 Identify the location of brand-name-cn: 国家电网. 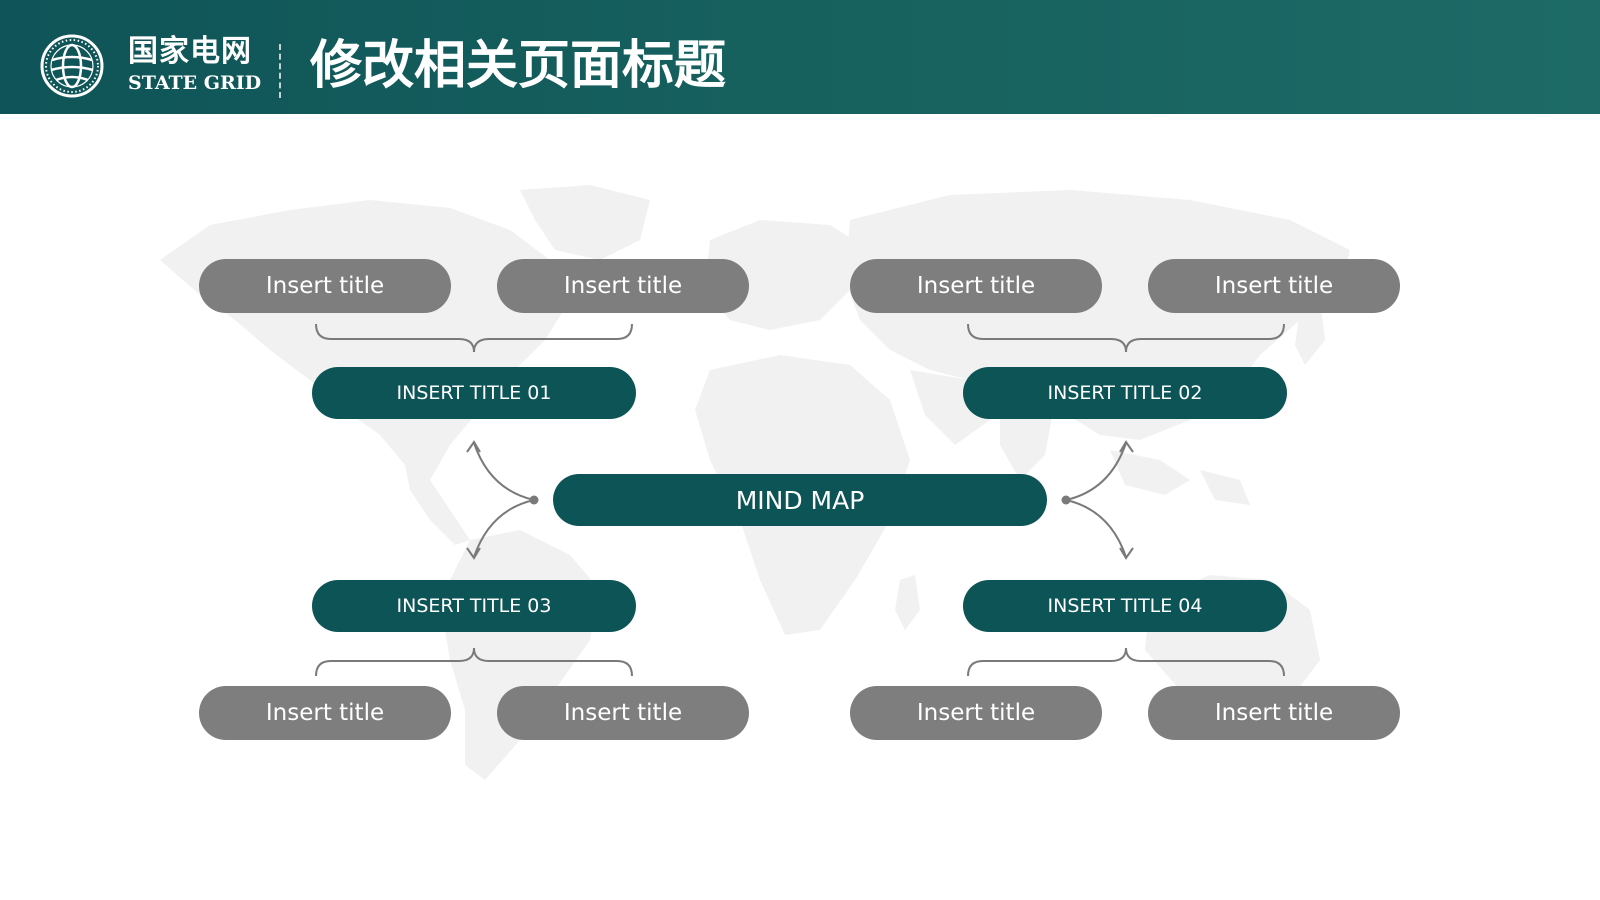
(190, 51).